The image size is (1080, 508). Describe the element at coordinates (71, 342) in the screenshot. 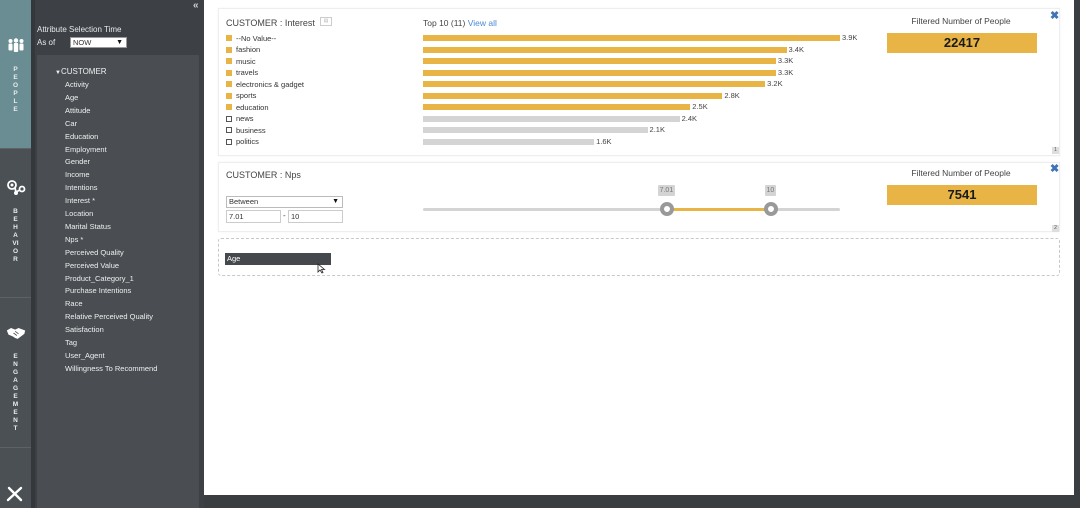

I see `attribute-item: Tag` at that location.